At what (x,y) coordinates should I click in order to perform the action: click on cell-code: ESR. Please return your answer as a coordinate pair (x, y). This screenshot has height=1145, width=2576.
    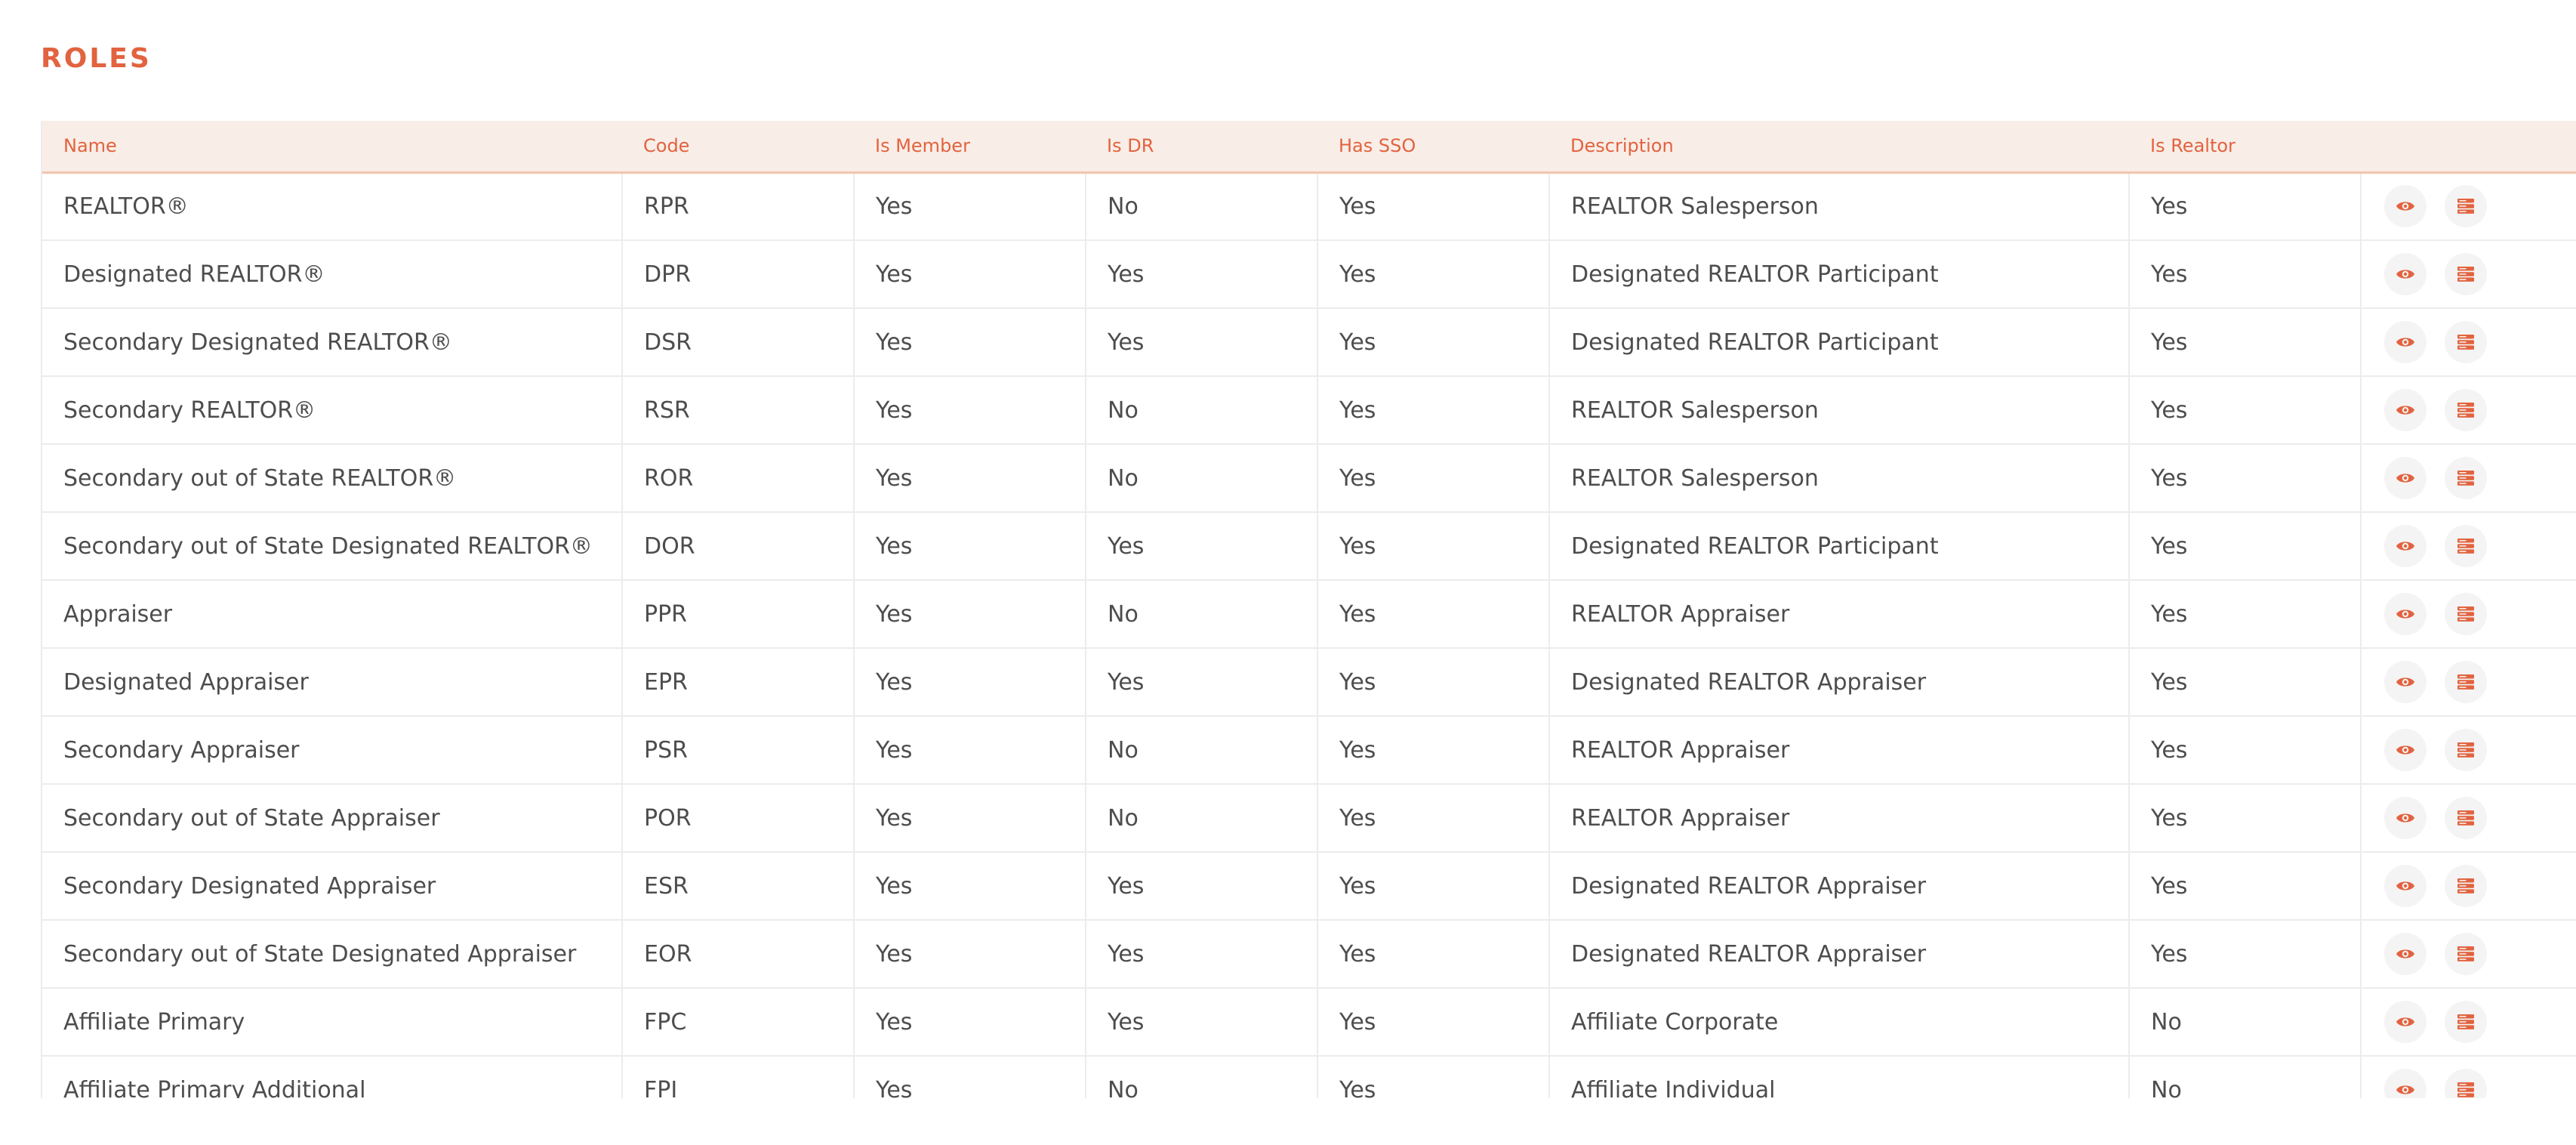
    Looking at the image, I should click on (738, 886).